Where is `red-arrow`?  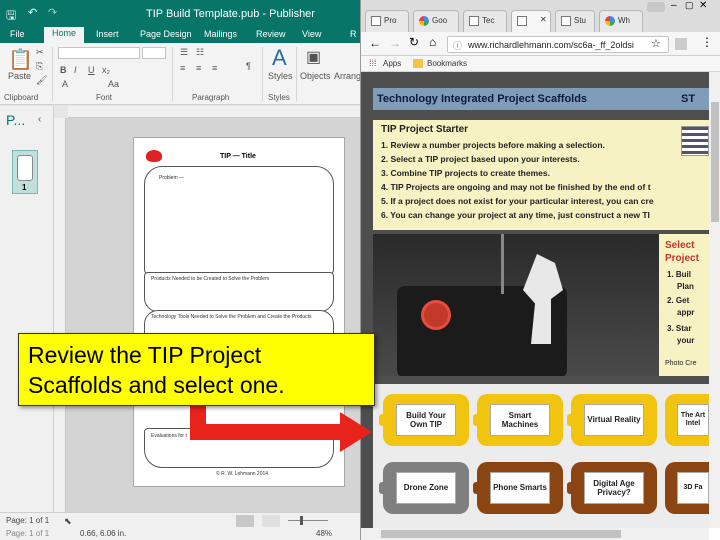 red-arrow is located at coordinates (281, 425).